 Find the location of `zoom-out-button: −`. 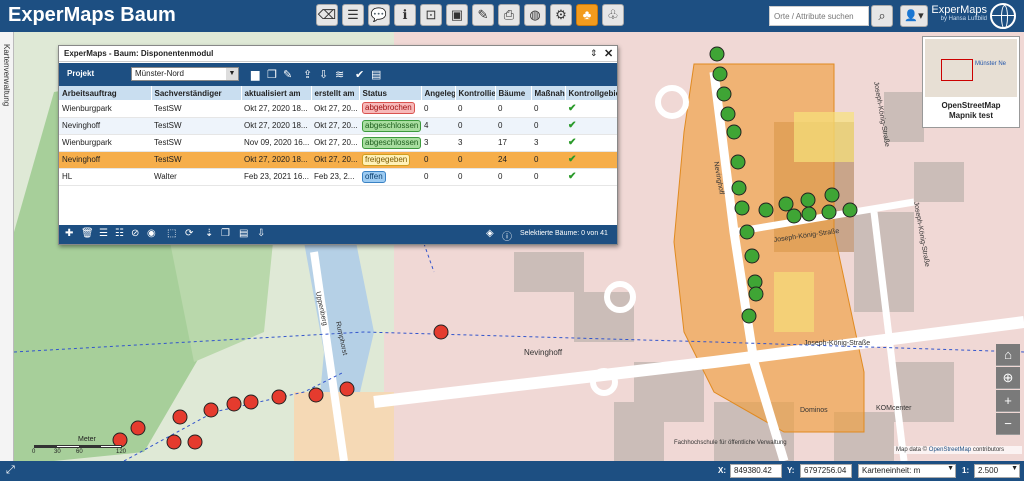

zoom-out-button: − is located at coordinates (1008, 424).